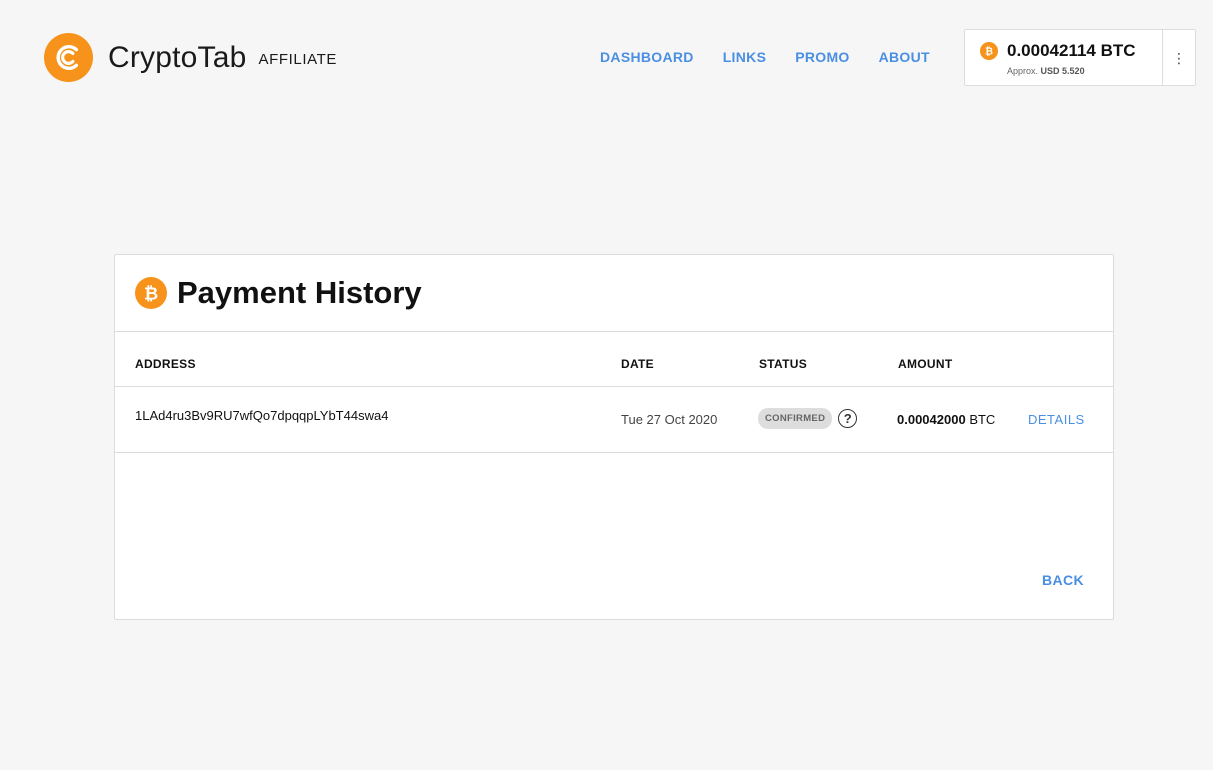 The image size is (1213, 770). What do you see at coordinates (647, 57) in the screenshot?
I see `nav-dashboard: DASHBOARD` at bounding box center [647, 57].